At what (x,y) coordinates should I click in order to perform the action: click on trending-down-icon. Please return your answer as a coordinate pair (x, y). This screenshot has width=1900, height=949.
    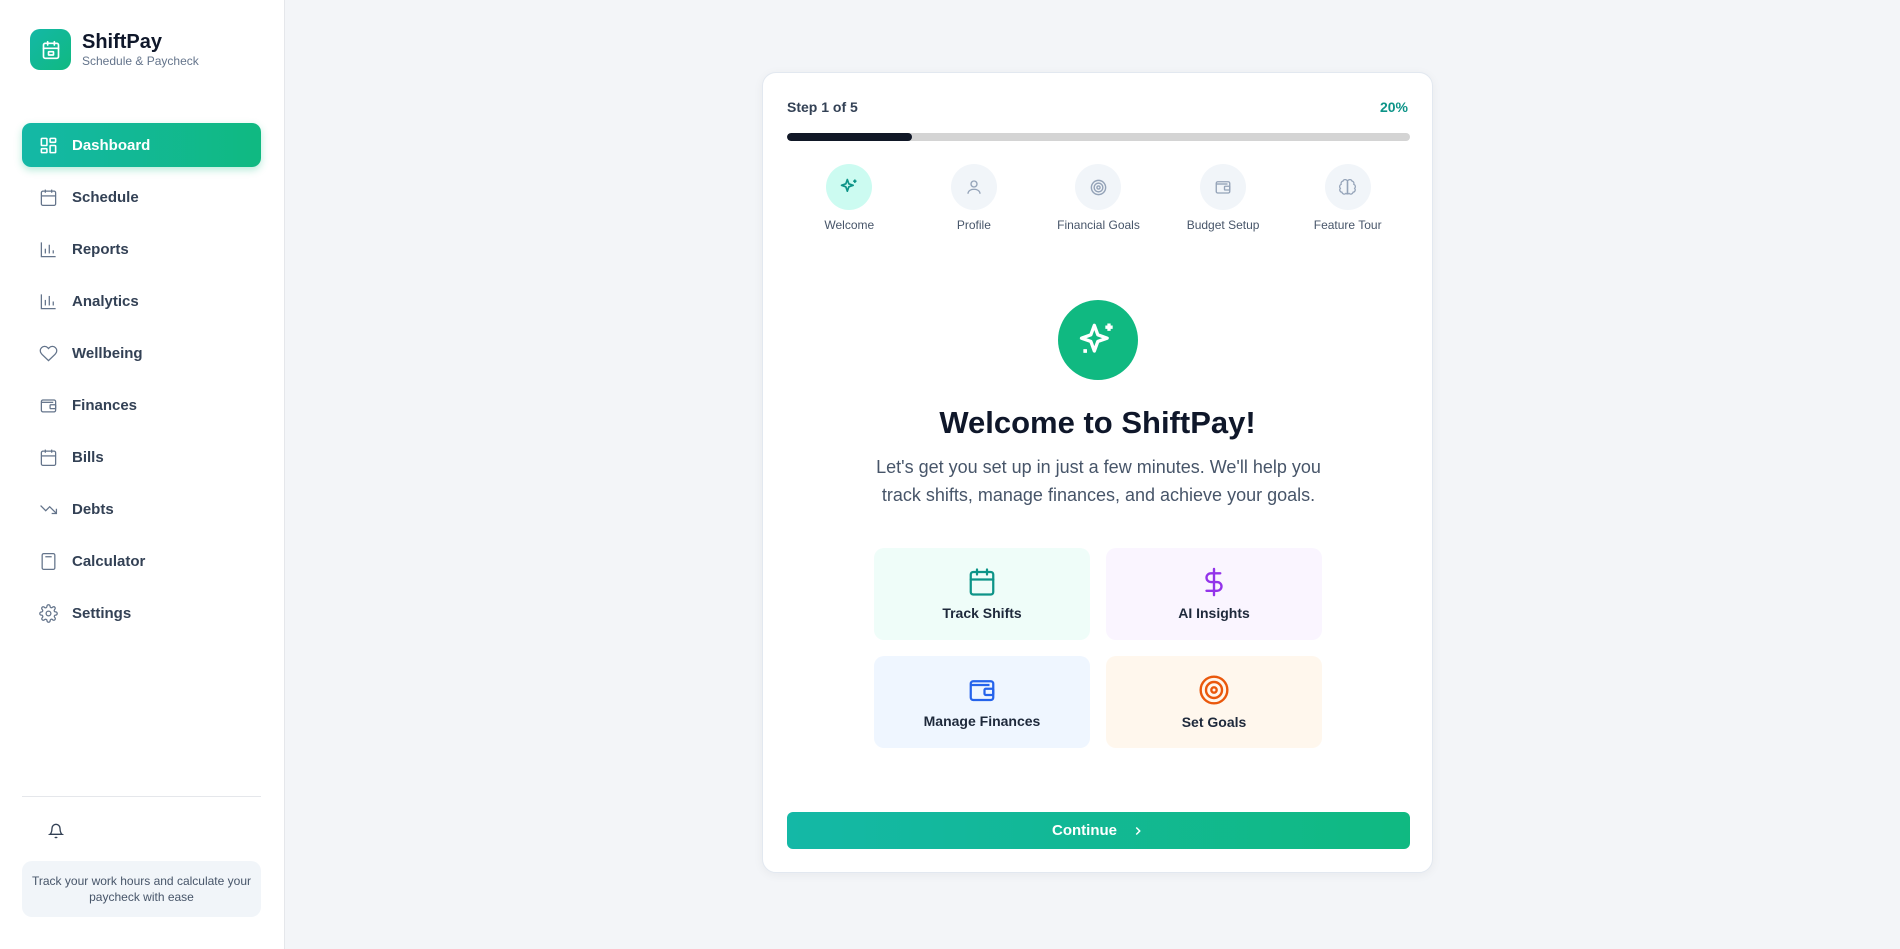
    Looking at the image, I should click on (48, 509).